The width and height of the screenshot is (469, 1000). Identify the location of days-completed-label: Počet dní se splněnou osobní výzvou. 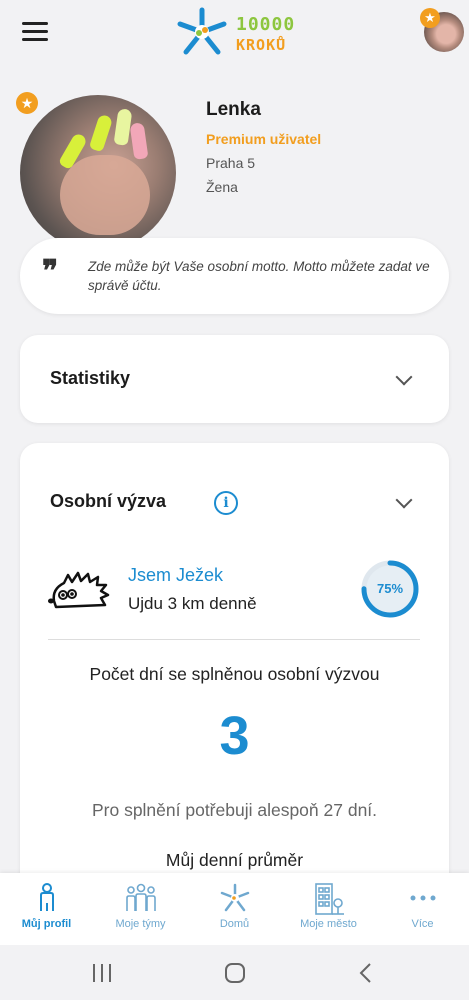
(234, 674).